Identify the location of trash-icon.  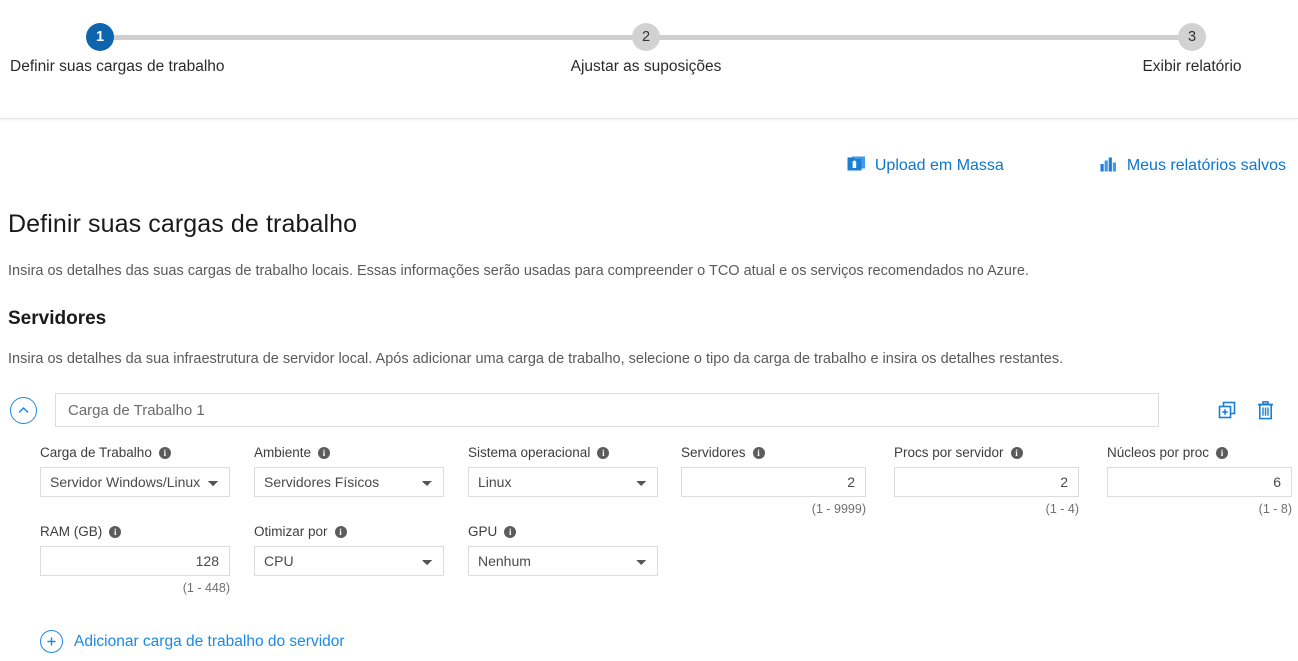
(1265, 410).